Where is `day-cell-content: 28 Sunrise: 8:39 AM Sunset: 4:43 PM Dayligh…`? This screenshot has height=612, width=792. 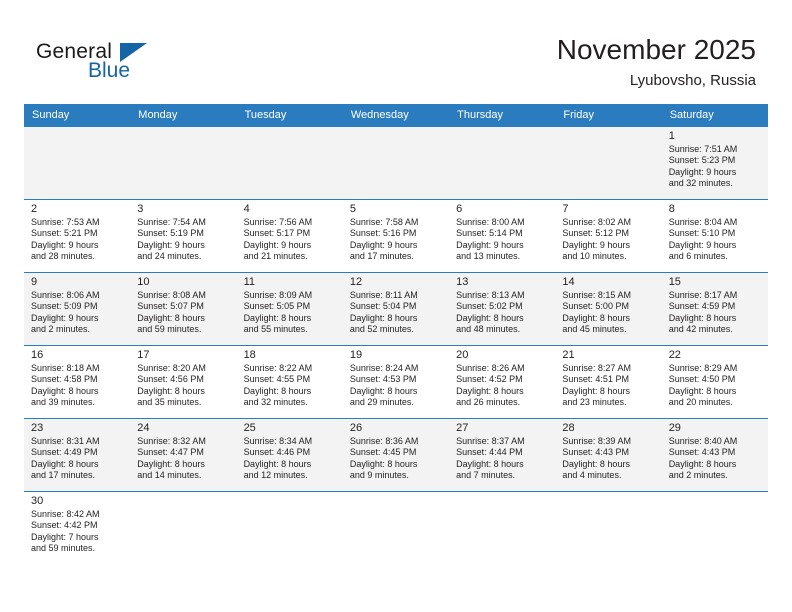 day-cell-content: 28 Sunrise: 8:39 AM Sunset: 4:43 PM Dayligh… is located at coordinates (608, 455).